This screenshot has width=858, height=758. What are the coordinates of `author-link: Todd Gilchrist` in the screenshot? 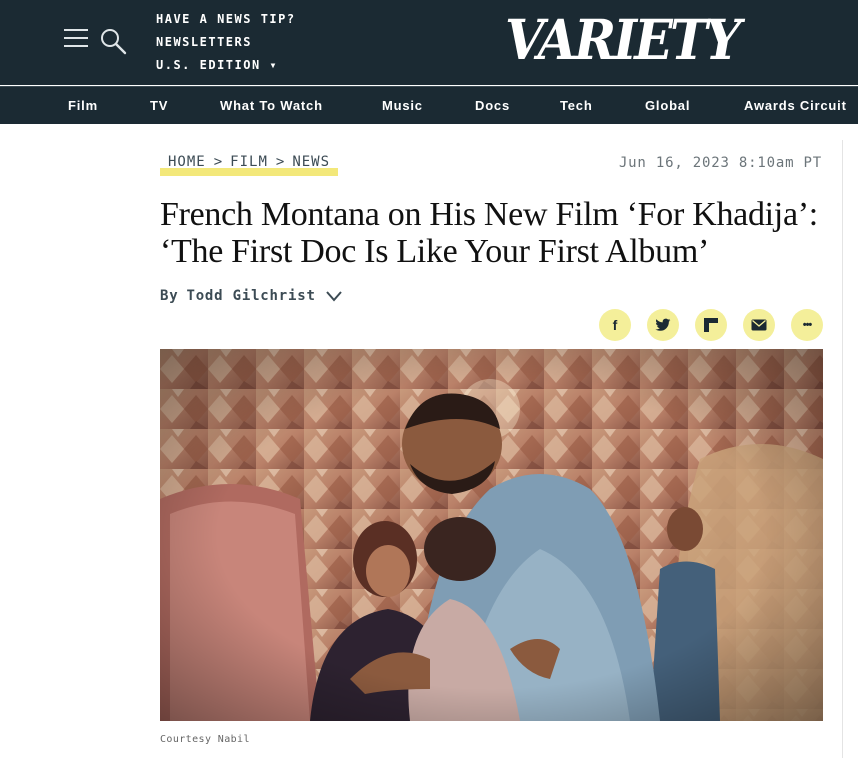 It's located at (250, 296).